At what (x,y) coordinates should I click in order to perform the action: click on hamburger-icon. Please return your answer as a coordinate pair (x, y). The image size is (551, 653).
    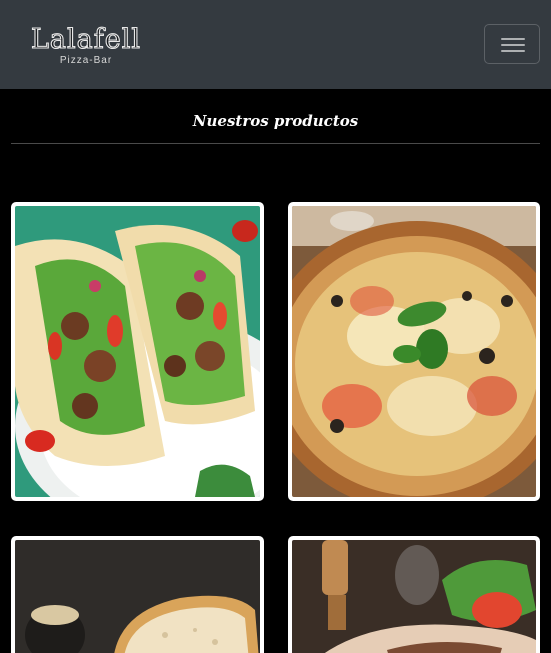
    Looking at the image, I should click on (513, 39).